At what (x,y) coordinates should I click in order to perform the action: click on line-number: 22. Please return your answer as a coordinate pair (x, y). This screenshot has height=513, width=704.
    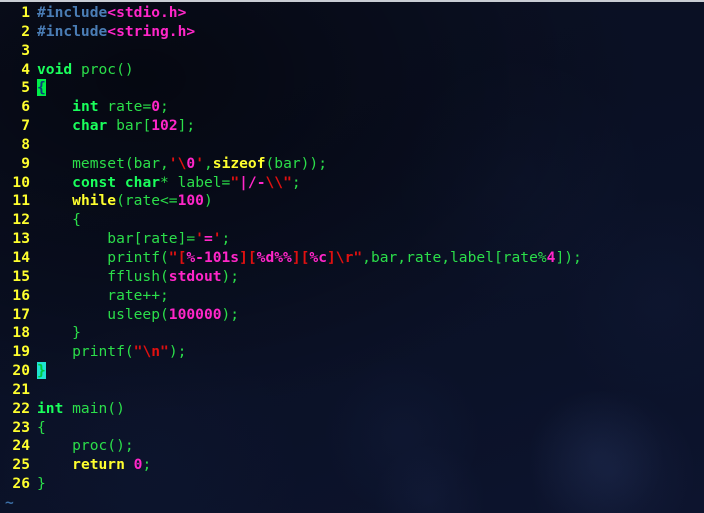
    Looking at the image, I should click on (21, 408).